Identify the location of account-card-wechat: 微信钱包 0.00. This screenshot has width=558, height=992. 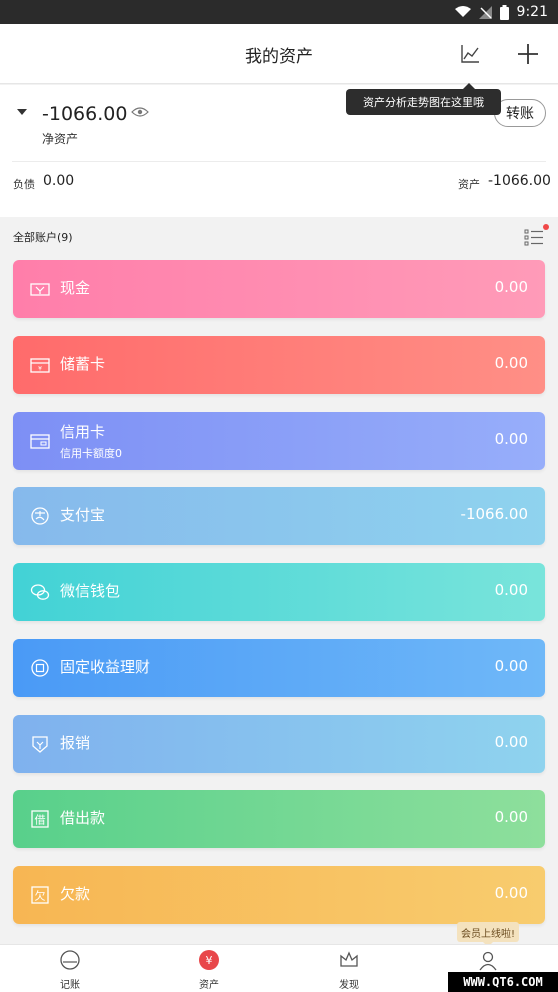
(279, 592).